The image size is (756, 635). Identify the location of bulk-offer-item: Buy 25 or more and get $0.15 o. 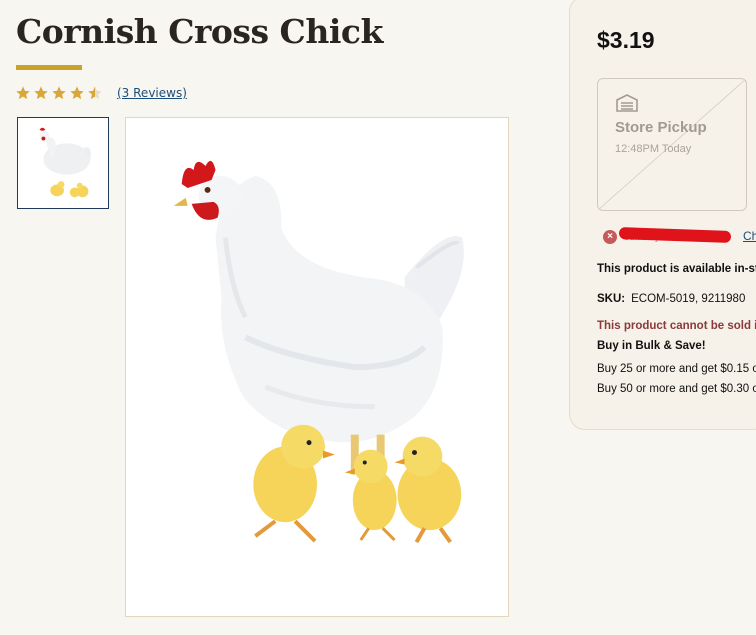
(676, 369).